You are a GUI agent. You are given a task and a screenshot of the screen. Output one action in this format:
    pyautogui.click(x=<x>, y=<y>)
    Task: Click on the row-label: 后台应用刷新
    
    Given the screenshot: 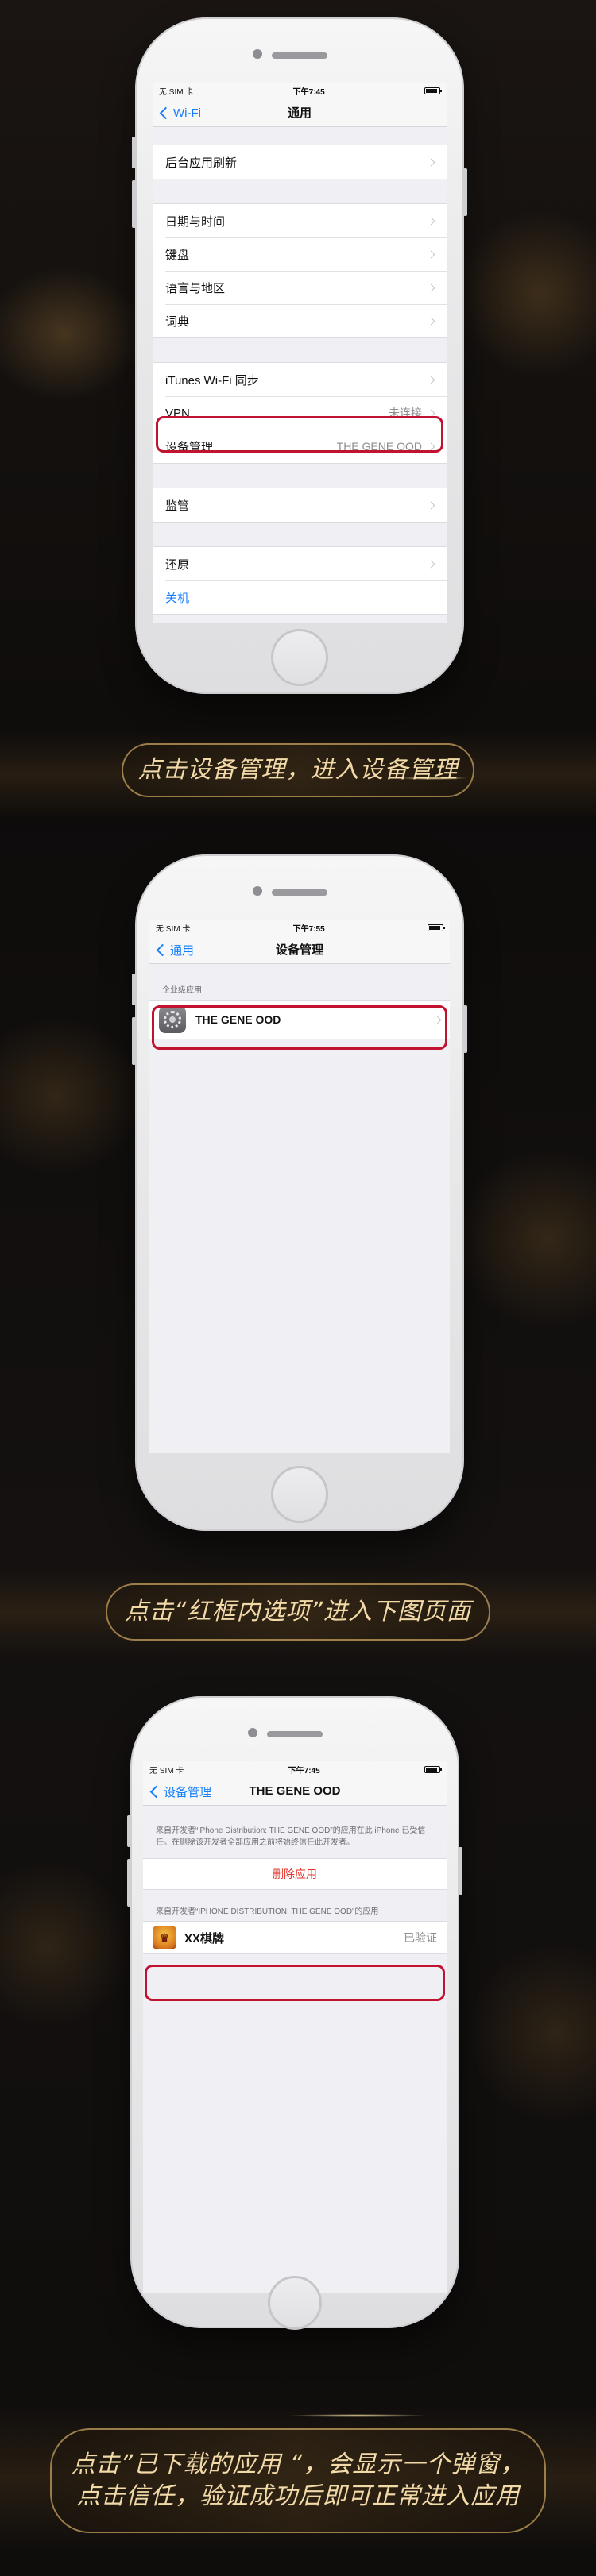 What is the action you would take?
    pyautogui.click(x=201, y=163)
    